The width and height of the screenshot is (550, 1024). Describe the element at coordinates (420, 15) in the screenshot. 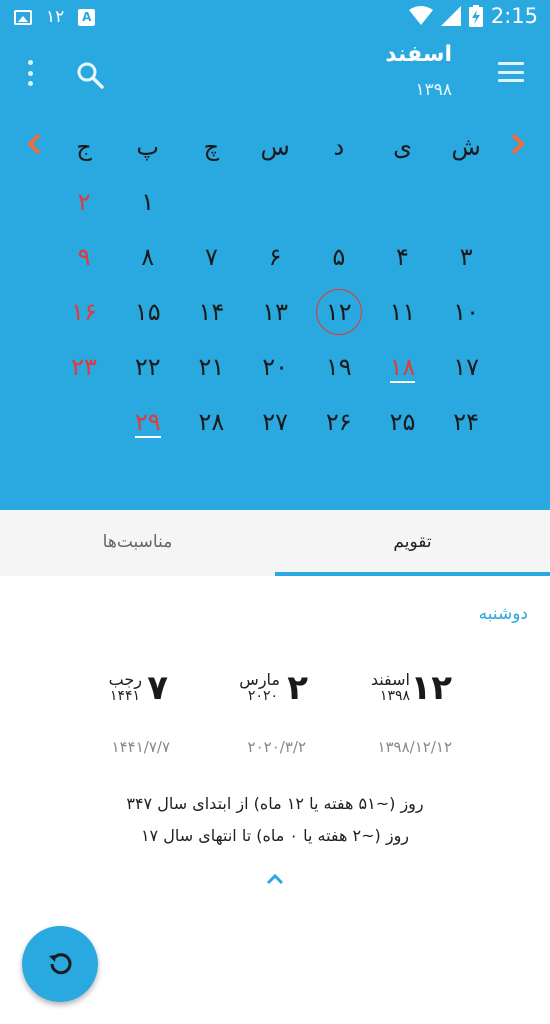

I see `wifi-icon` at that location.